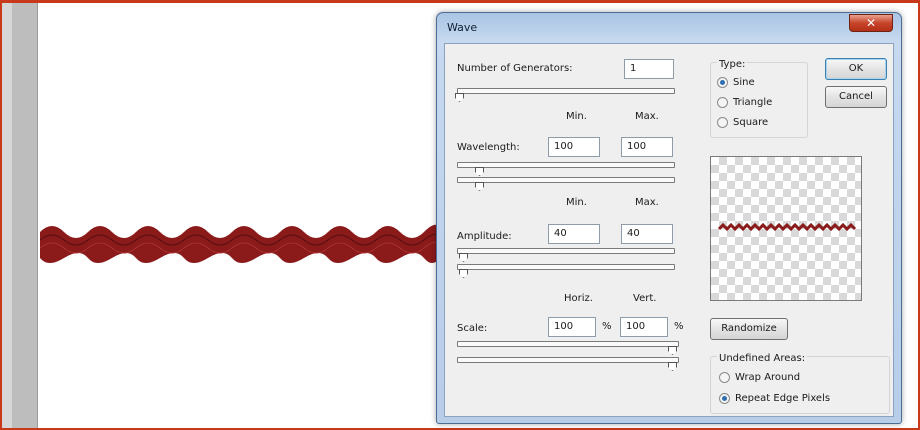 The width and height of the screenshot is (920, 430). Describe the element at coordinates (647, 234) in the screenshot. I see `amplitude-max-input: 40` at that location.